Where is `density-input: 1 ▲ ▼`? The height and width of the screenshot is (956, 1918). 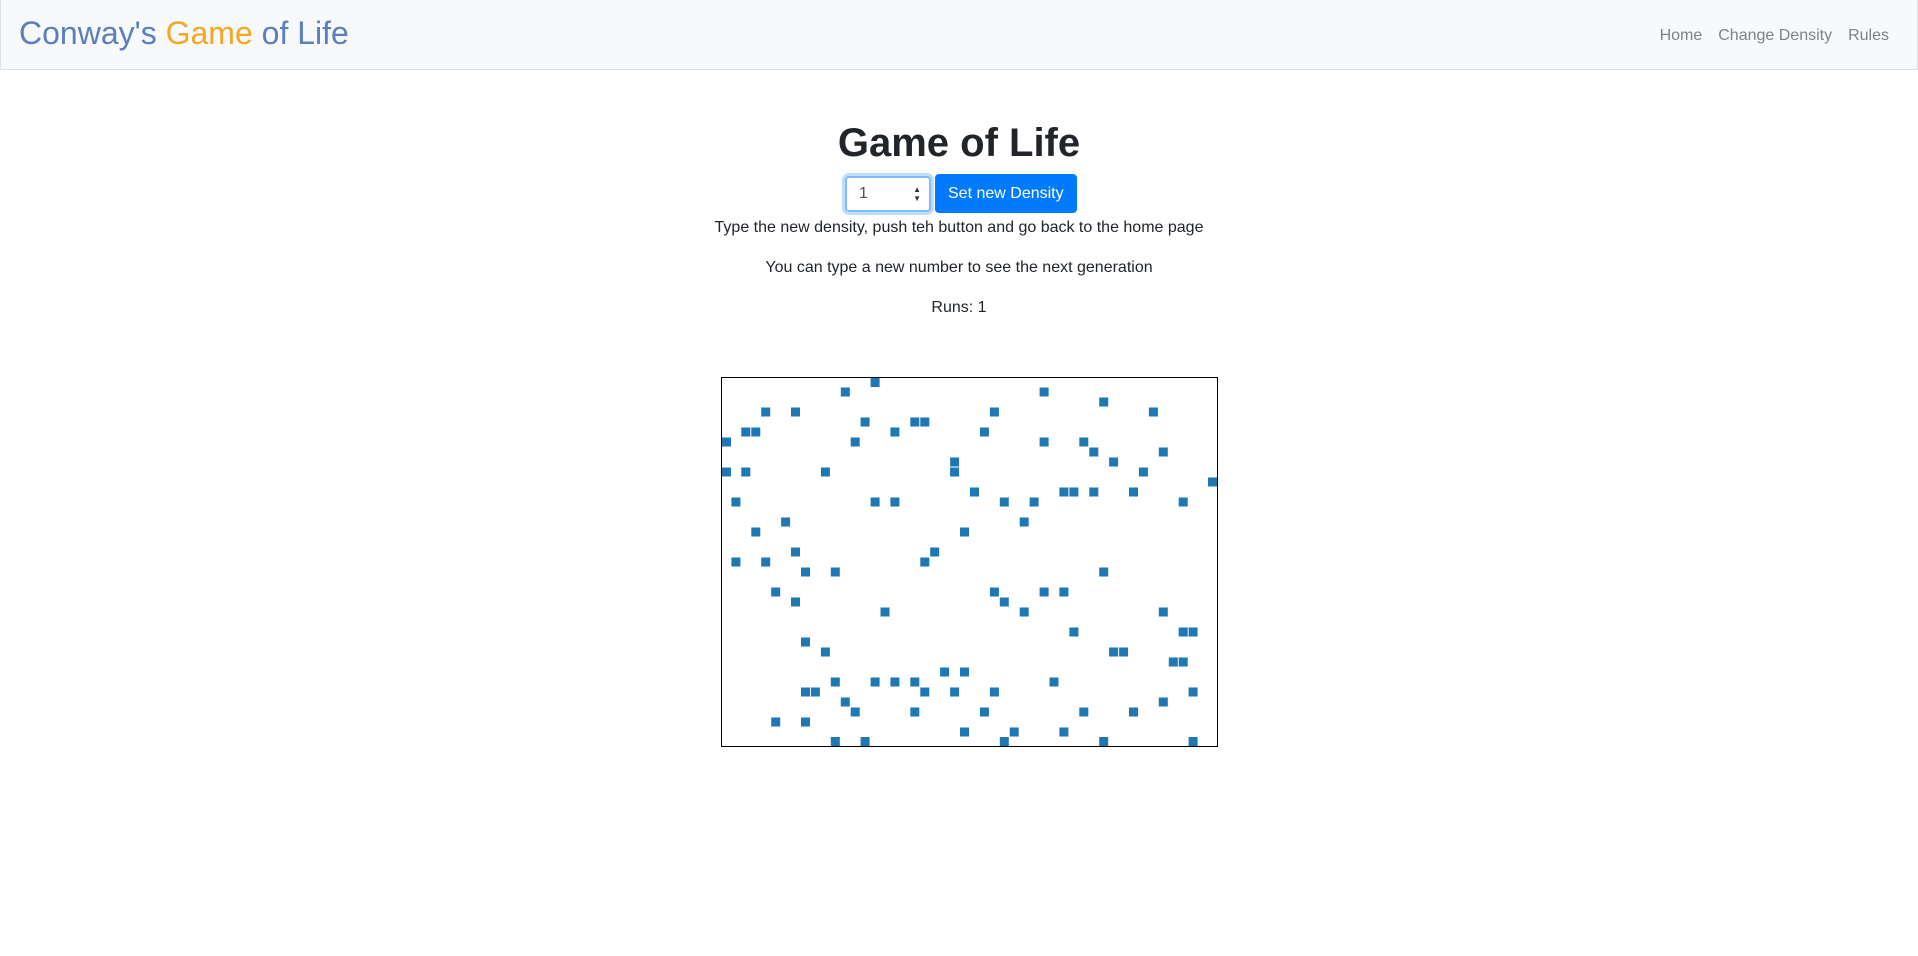
density-input: 1 ▲ ▼ is located at coordinates (888, 193).